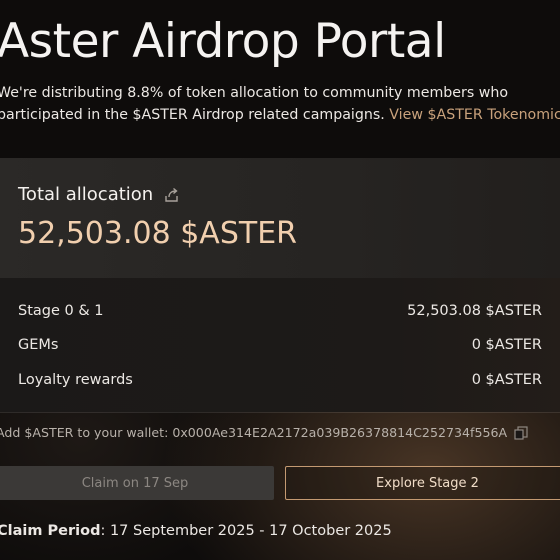 This screenshot has width=560, height=560. Describe the element at coordinates (280, 412) in the screenshot. I see `section-divider` at that location.